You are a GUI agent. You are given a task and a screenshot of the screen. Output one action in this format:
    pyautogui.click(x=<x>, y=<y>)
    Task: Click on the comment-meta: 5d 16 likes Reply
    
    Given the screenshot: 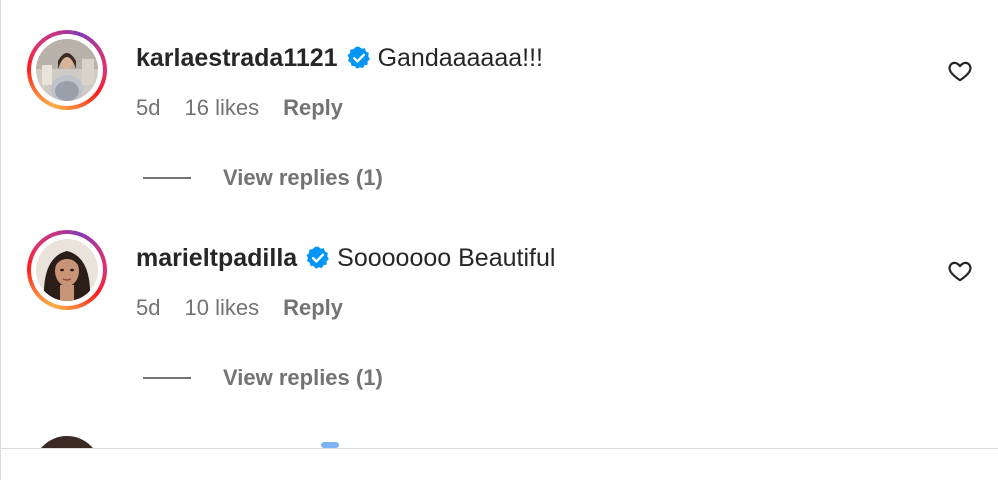 What is the action you would take?
    pyautogui.click(x=251, y=108)
    